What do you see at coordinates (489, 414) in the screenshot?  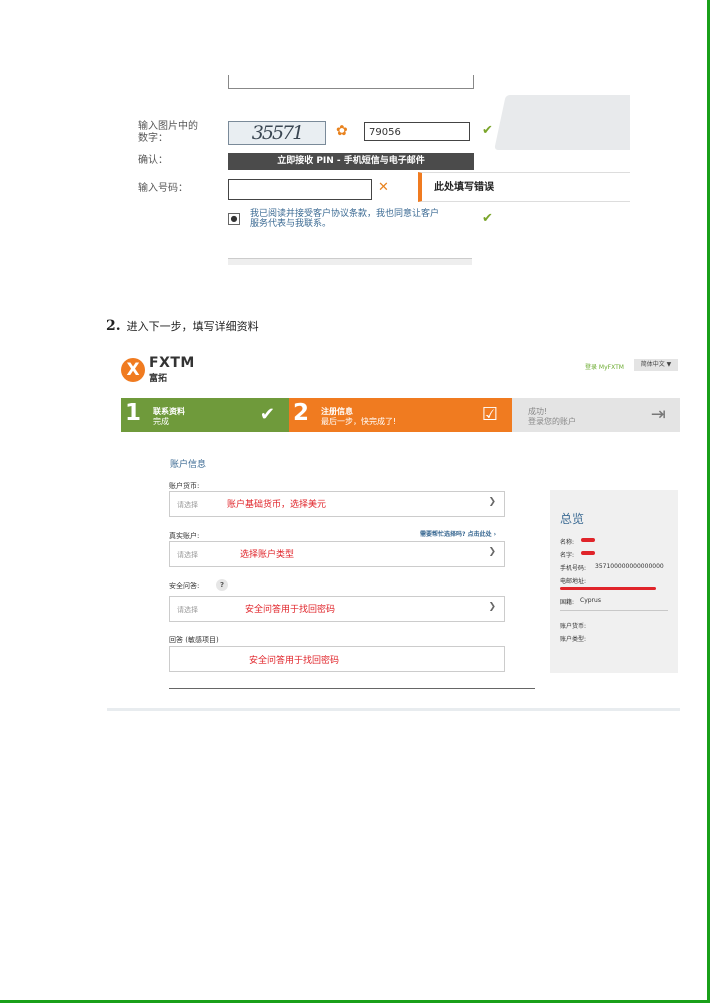 I see `clipboard-check-icon: ☑` at bounding box center [489, 414].